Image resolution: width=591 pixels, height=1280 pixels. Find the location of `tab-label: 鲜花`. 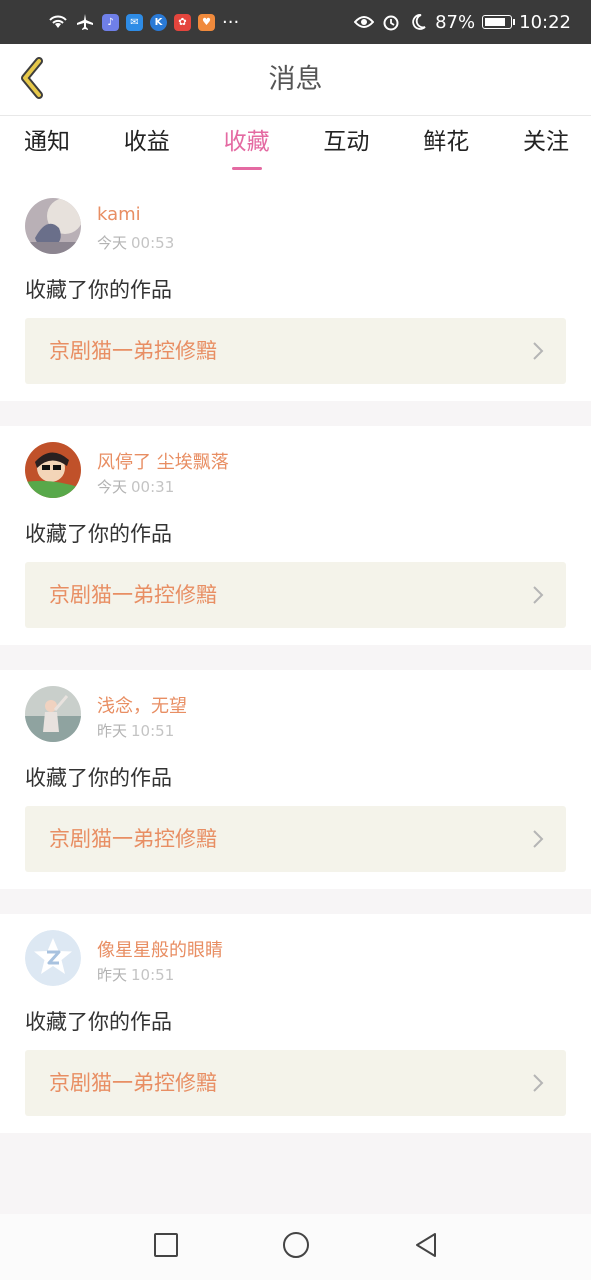

tab-label: 鲜花 is located at coordinates (446, 142).